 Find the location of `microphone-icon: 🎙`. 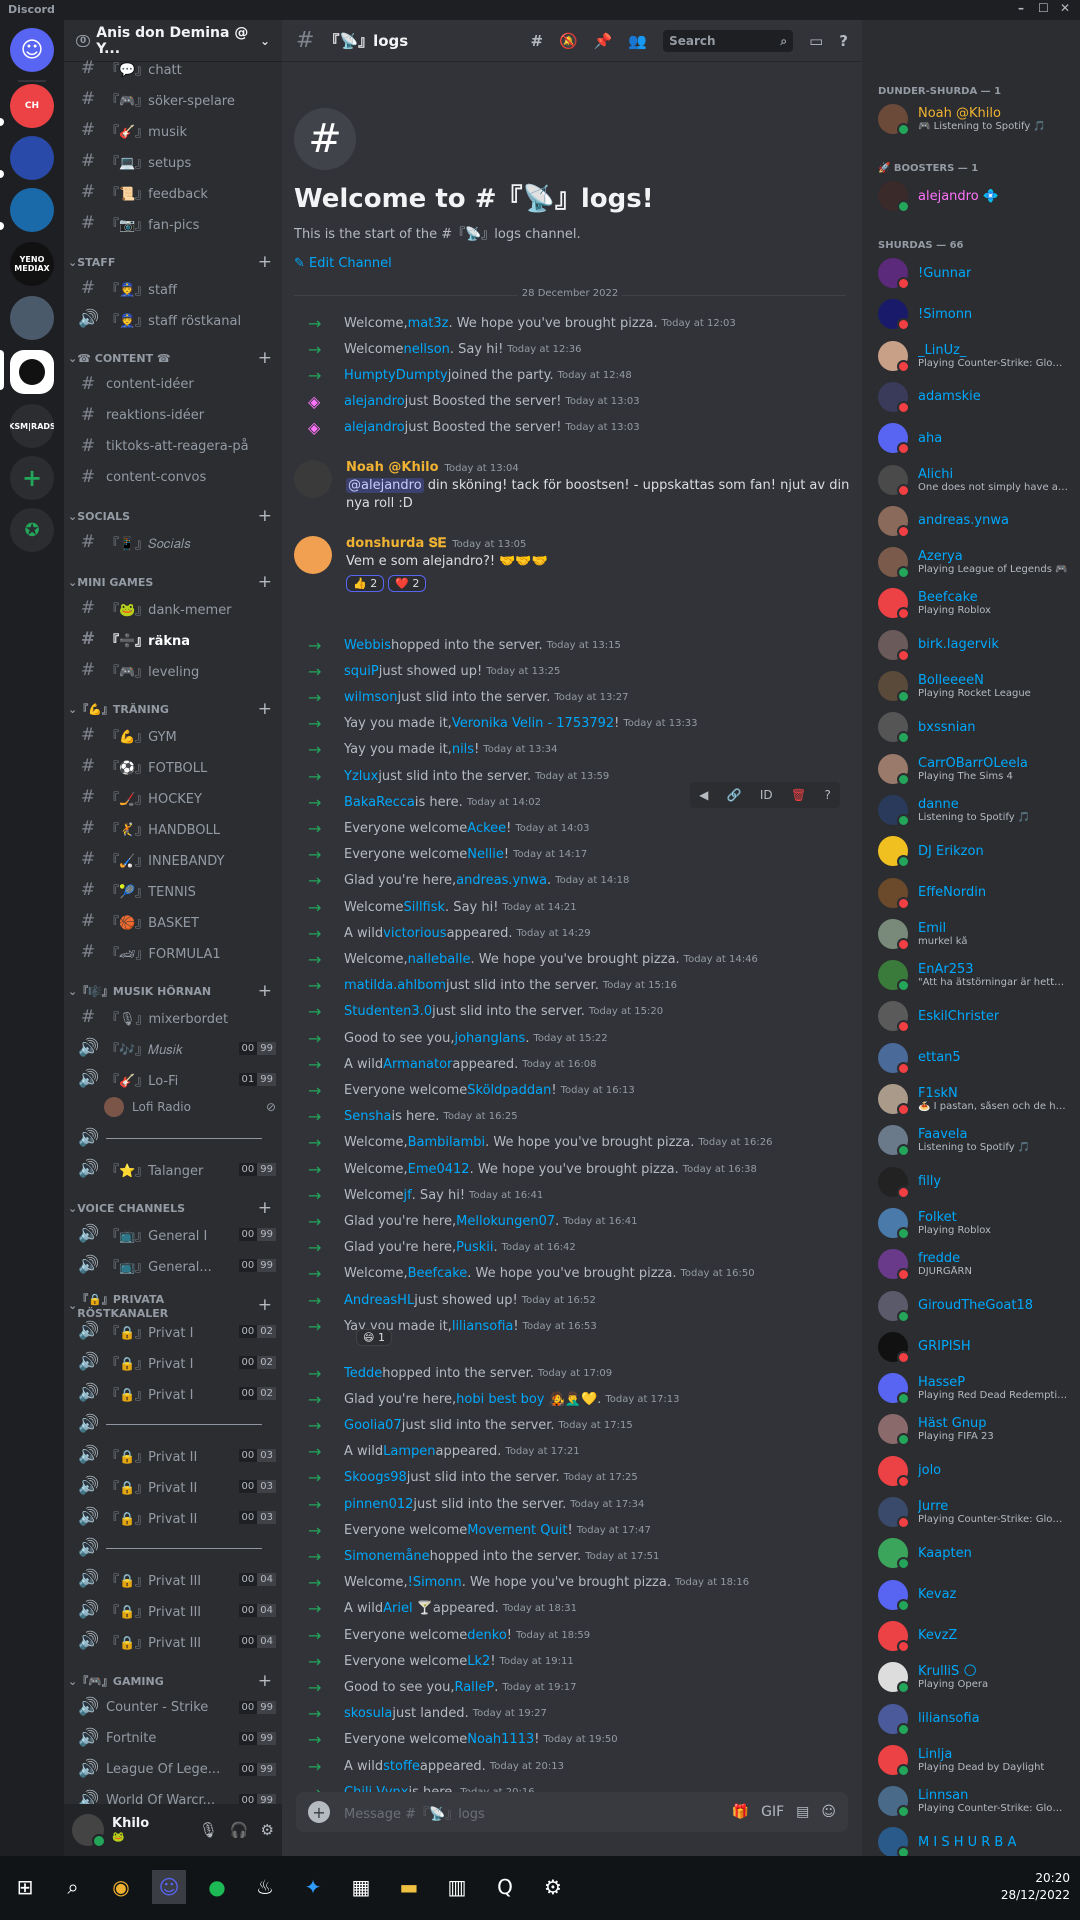

microphone-icon: 🎙 is located at coordinates (208, 1830).